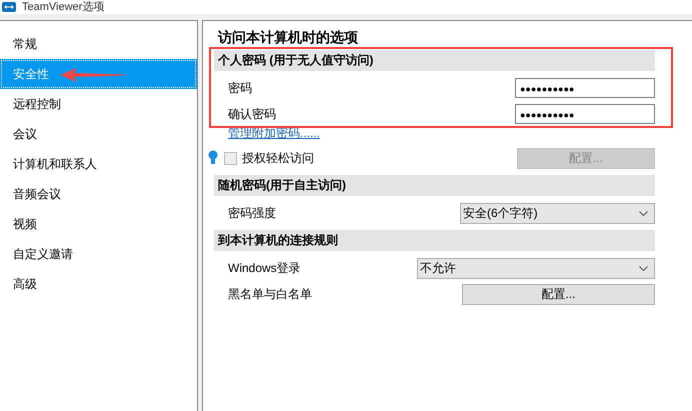  What do you see at coordinates (98, 44) in the screenshot?
I see `sidebar-item: 常规` at bounding box center [98, 44].